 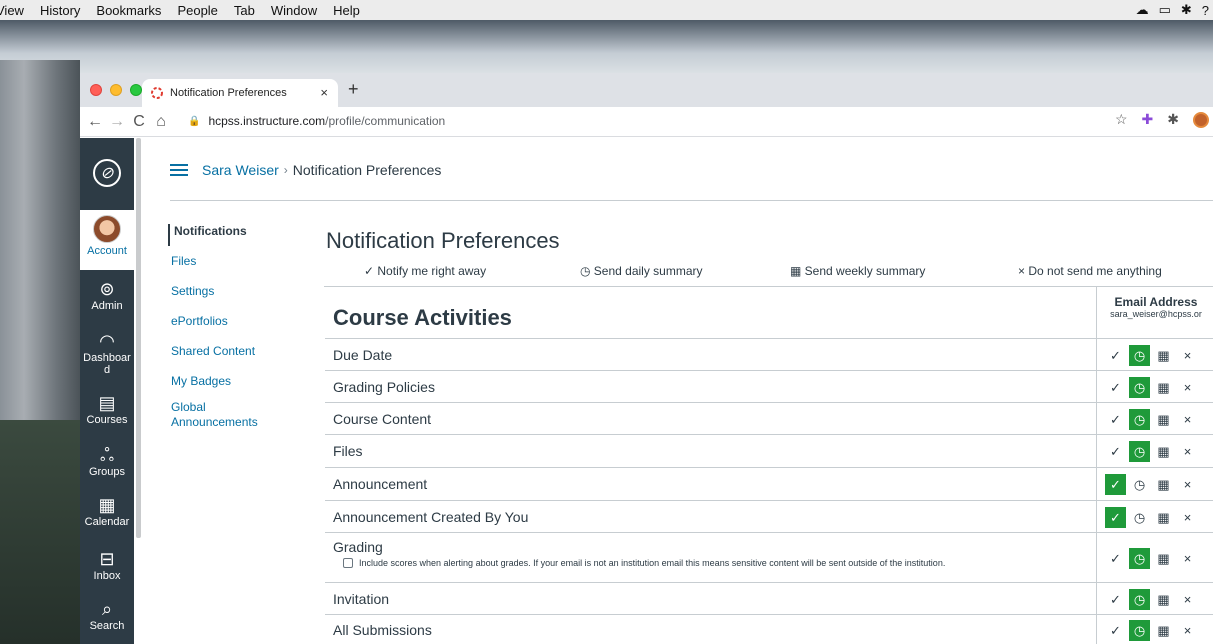 What do you see at coordinates (1090, 271) in the screenshot?
I see `legend-do-not-send: × Do not send me anything` at bounding box center [1090, 271].